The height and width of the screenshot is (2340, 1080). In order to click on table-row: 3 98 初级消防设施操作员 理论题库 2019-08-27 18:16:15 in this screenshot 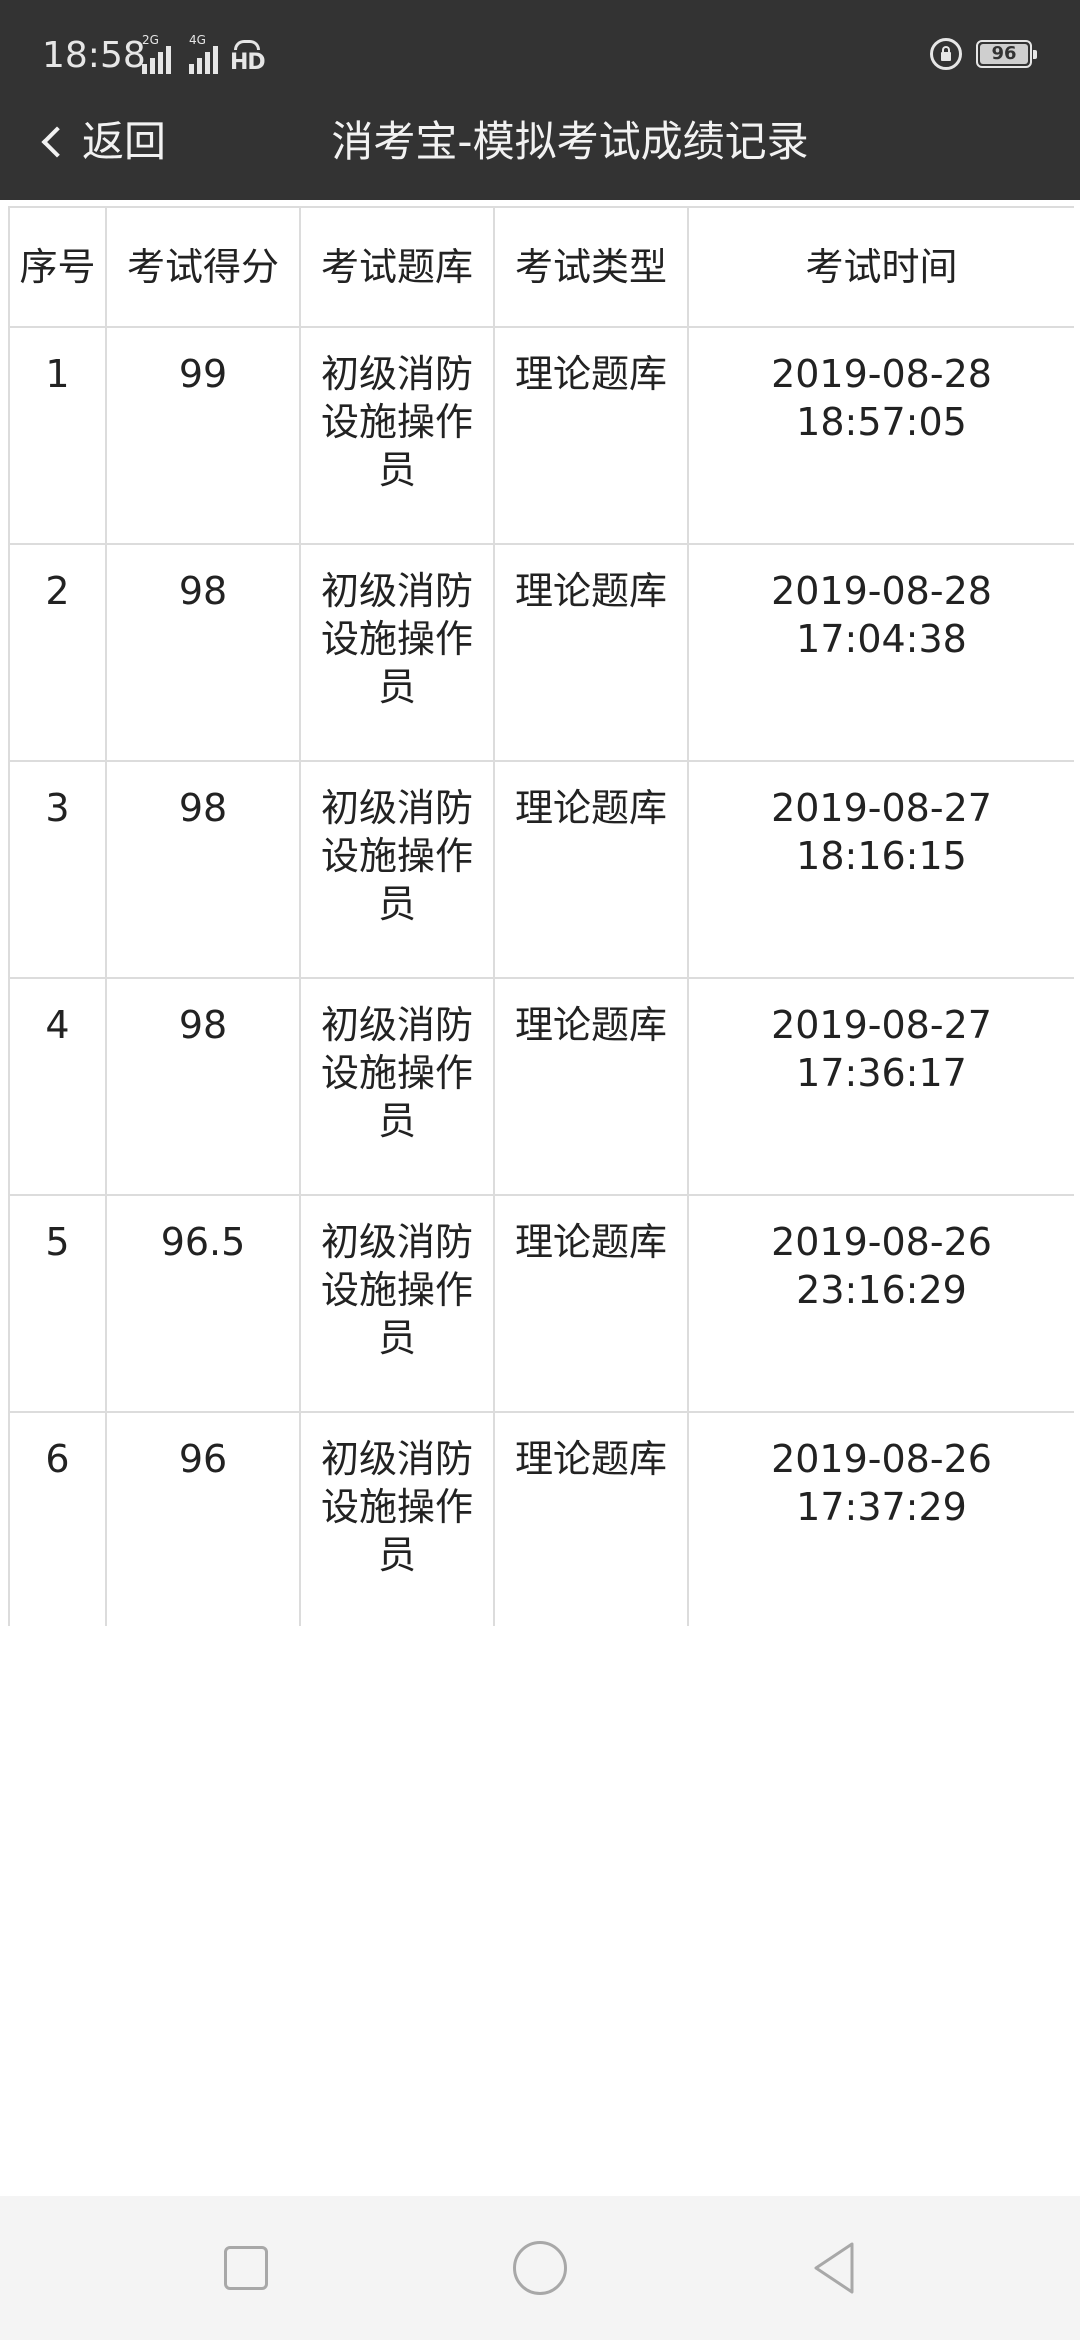, I will do `click(541, 869)`.